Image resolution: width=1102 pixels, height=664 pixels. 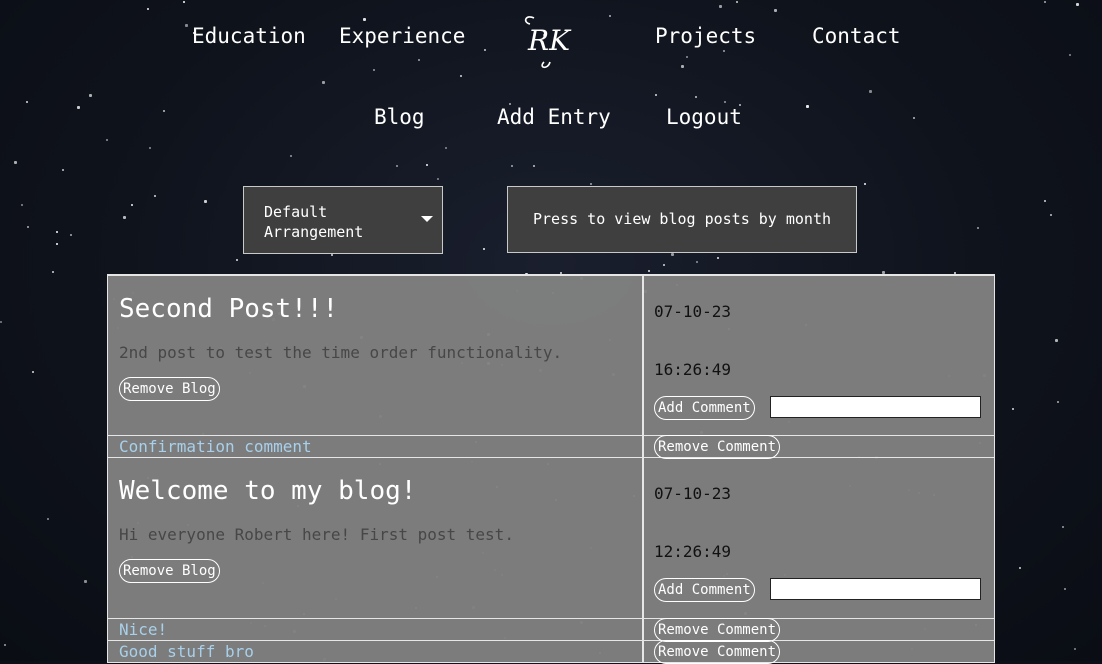 What do you see at coordinates (693, 369) in the screenshot?
I see `post-time: 16:26:49` at bounding box center [693, 369].